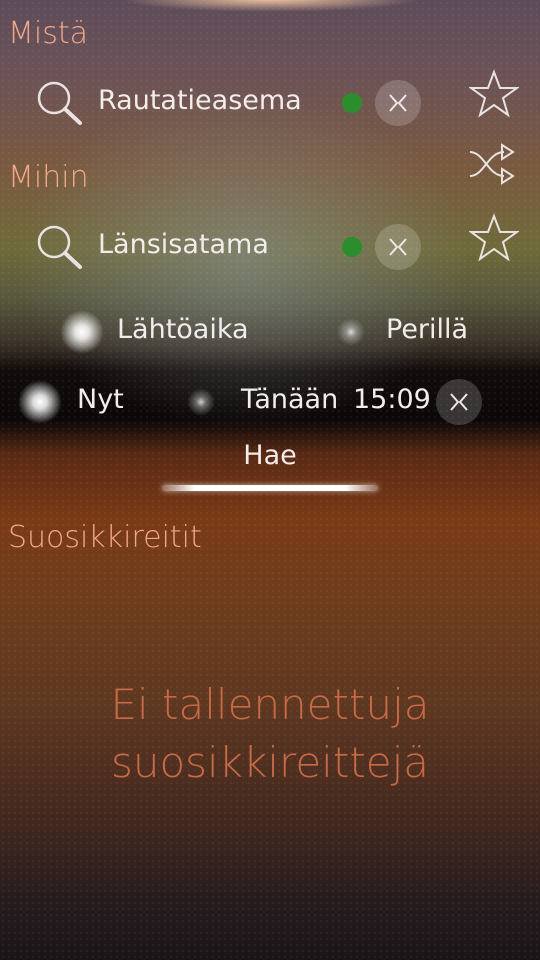  What do you see at coordinates (40, 402) in the screenshot?
I see `now-radio-indicator` at bounding box center [40, 402].